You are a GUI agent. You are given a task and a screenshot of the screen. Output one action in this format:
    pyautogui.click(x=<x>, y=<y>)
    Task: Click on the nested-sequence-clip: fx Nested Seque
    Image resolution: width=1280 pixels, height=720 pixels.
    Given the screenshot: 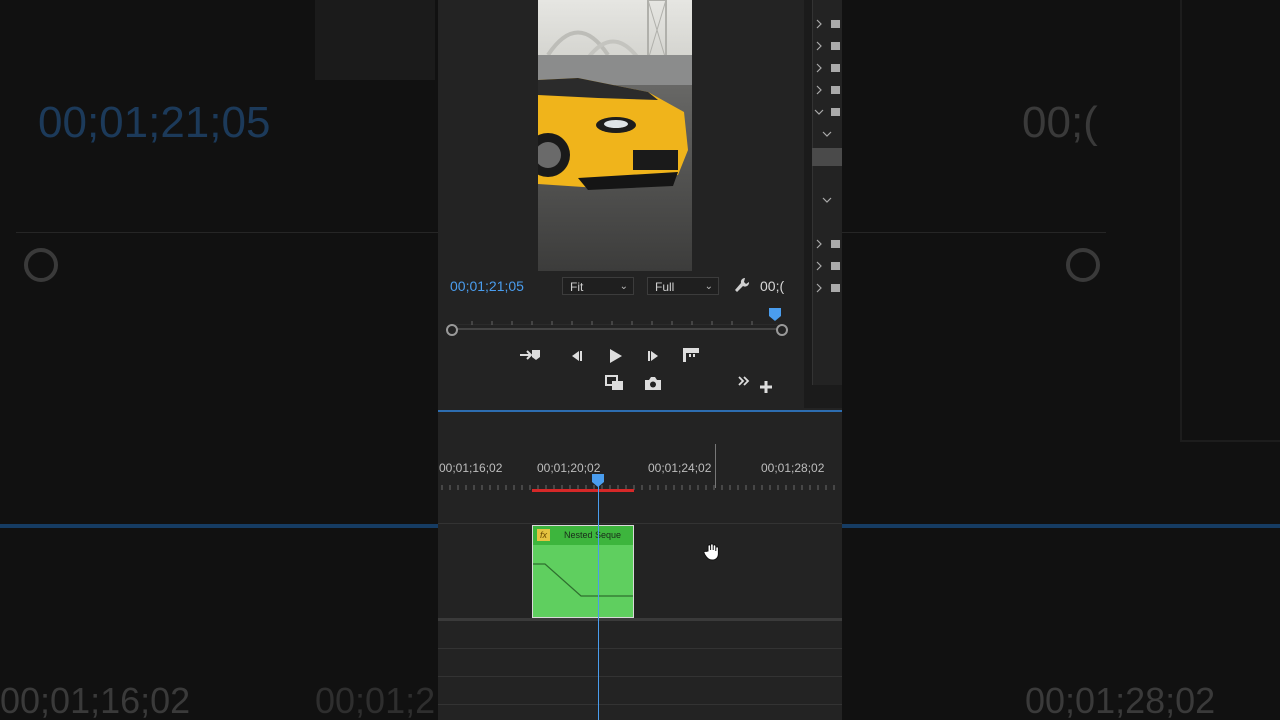 What is the action you would take?
    pyautogui.click(x=583, y=571)
    